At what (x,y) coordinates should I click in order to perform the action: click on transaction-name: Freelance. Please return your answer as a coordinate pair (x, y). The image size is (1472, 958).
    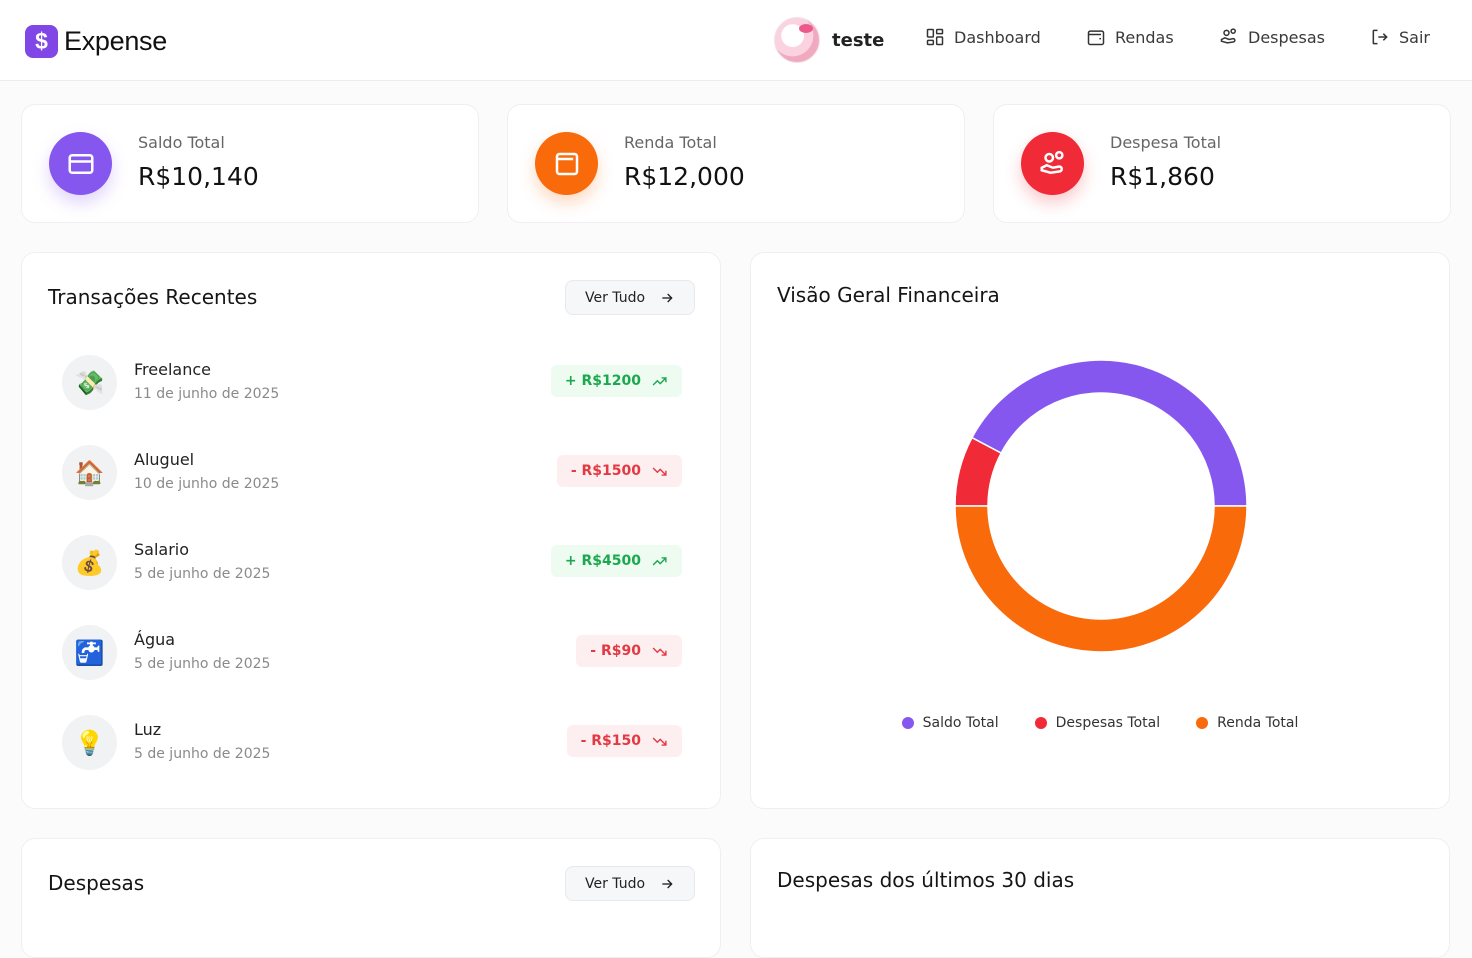
    Looking at the image, I should click on (172, 369).